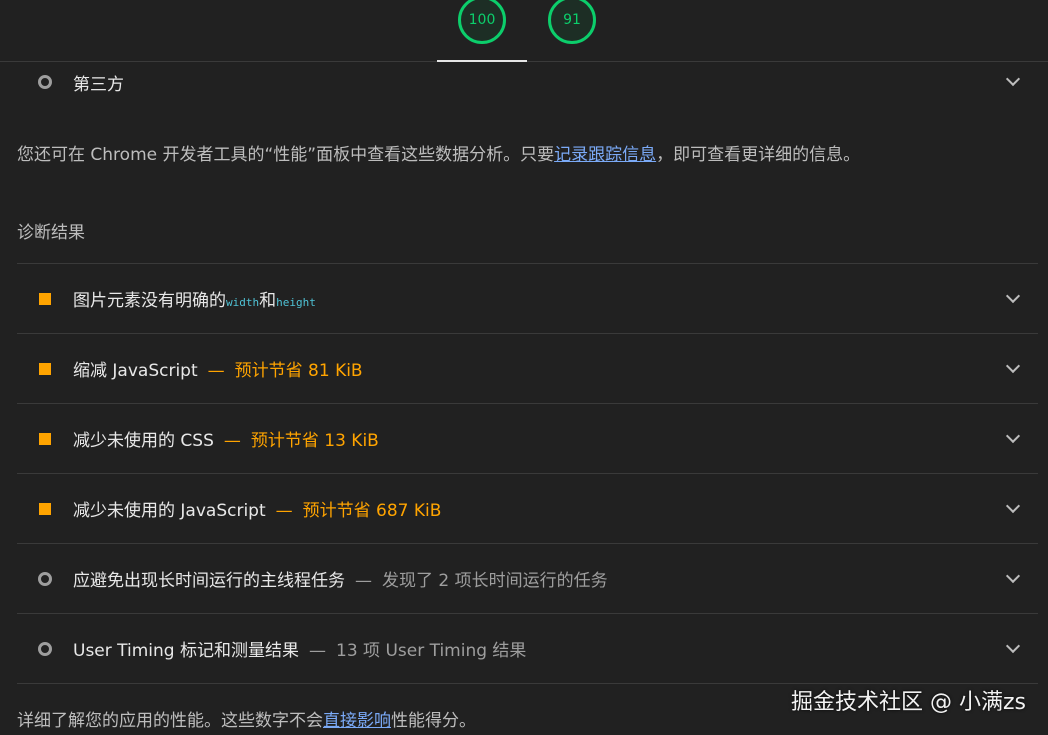  What do you see at coordinates (431, 651) in the screenshot?
I see `info-text: 13 项 User Timing 结果` at bounding box center [431, 651].